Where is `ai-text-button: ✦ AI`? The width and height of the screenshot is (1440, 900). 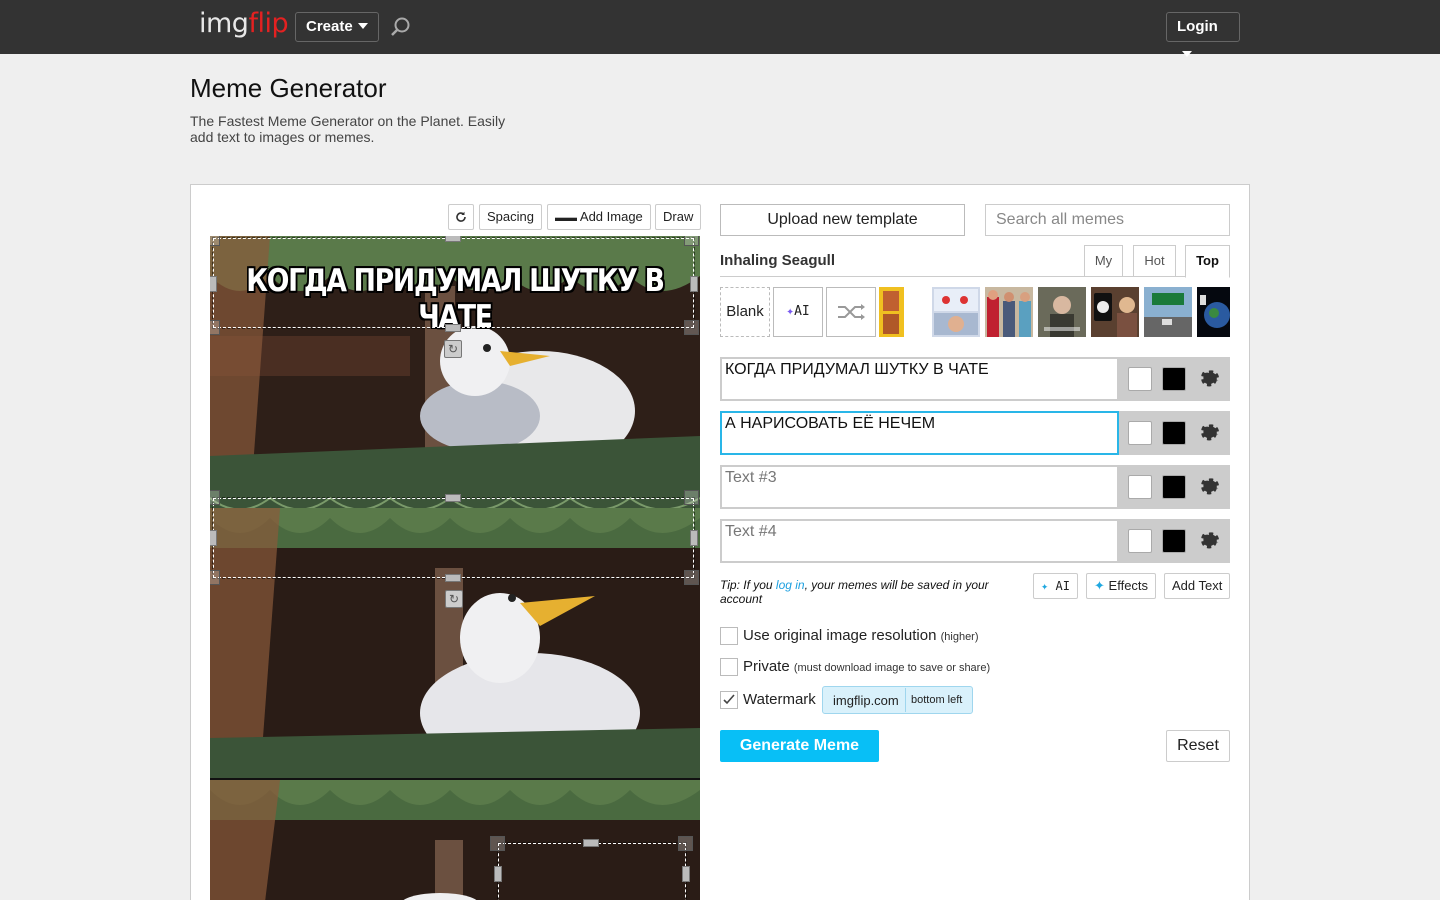
ai-text-button: ✦ AI is located at coordinates (1055, 586).